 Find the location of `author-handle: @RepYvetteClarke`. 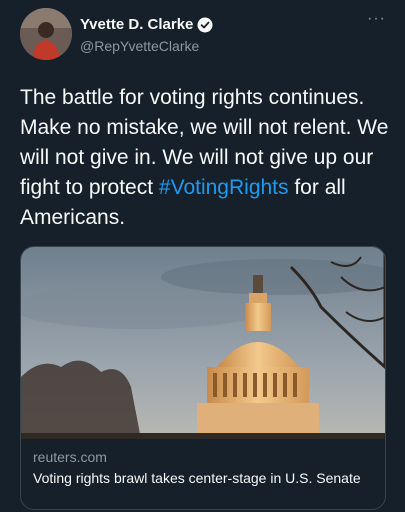

author-handle: @RepYvetteClarke is located at coordinates (139, 46).